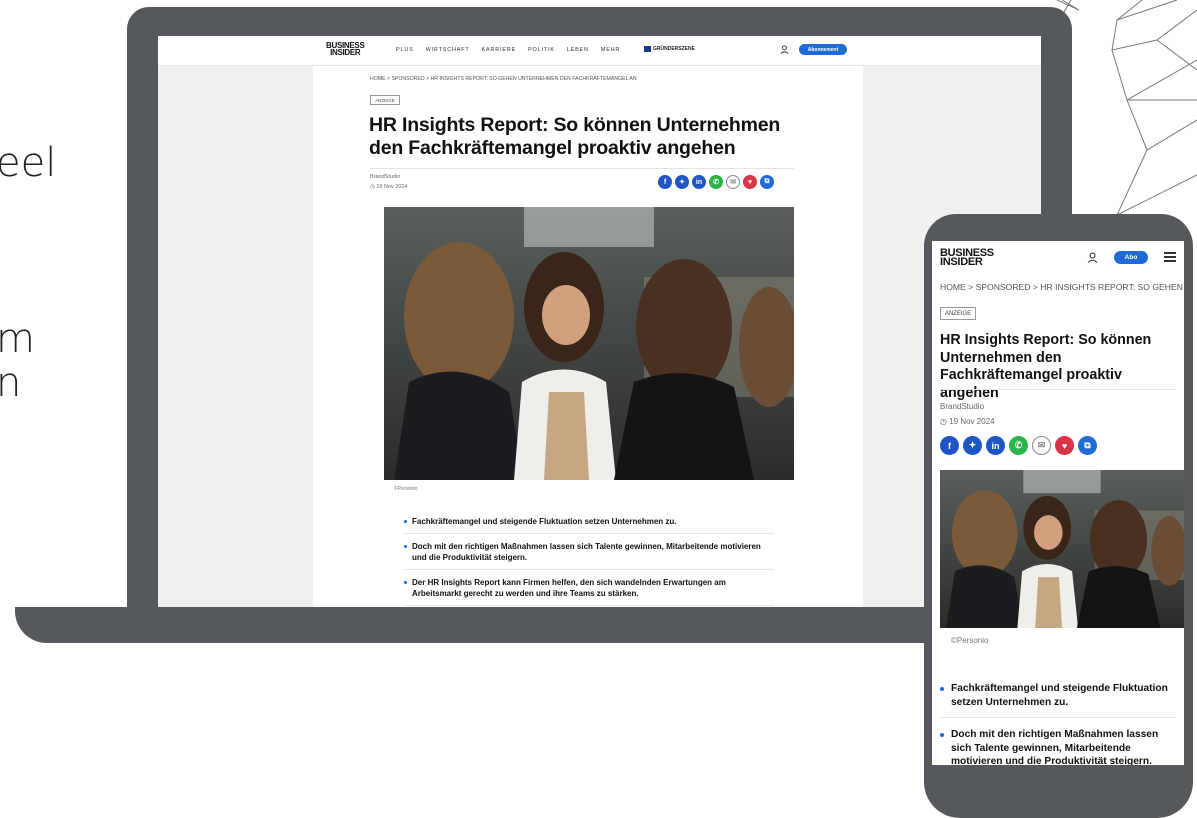  What do you see at coordinates (1127, 108) in the screenshot?
I see `decorative-polygon-lines` at bounding box center [1127, 108].